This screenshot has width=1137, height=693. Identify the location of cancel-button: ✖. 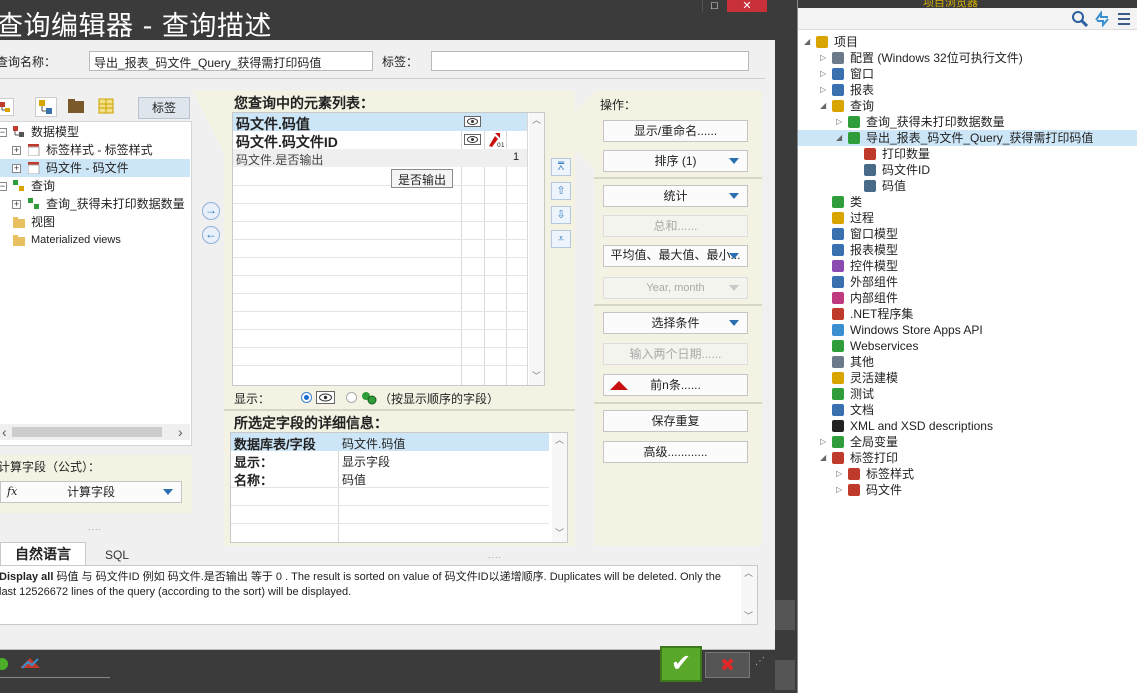
(727, 665).